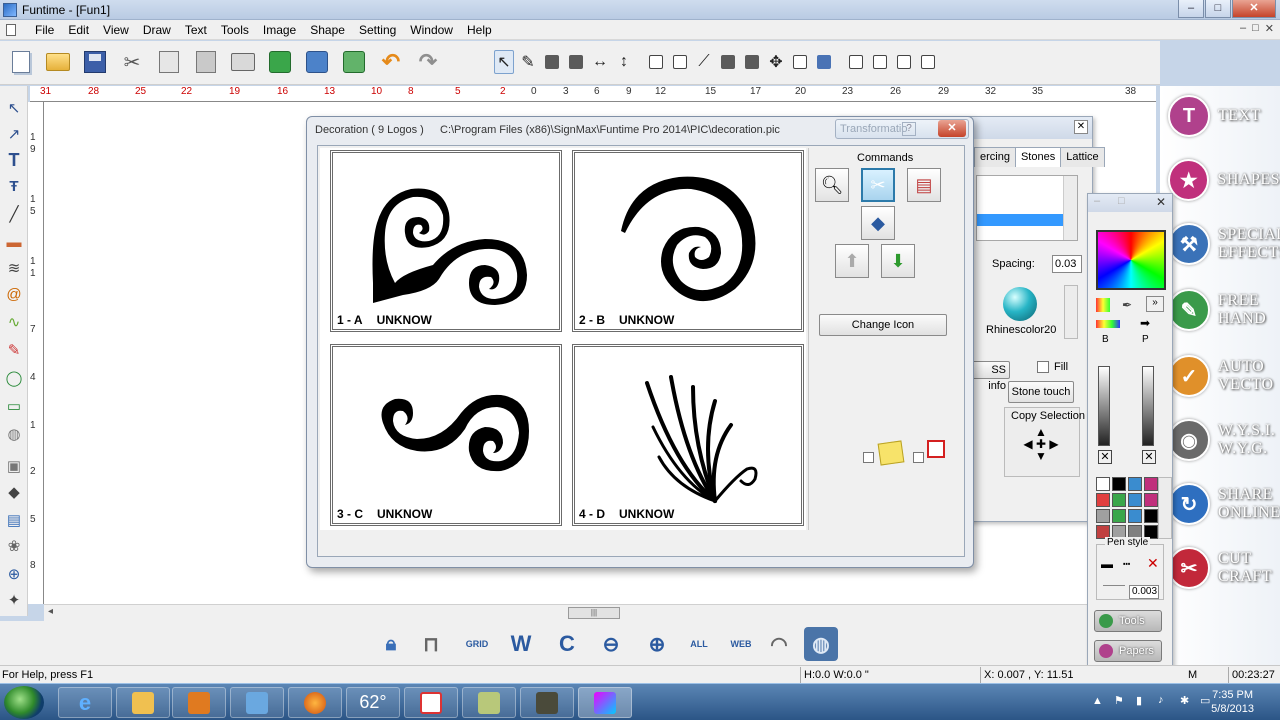 Image resolution: width=1280 pixels, height=720 pixels. What do you see at coordinates (44, 30) in the screenshot?
I see `menu-file: File` at bounding box center [44, 30].